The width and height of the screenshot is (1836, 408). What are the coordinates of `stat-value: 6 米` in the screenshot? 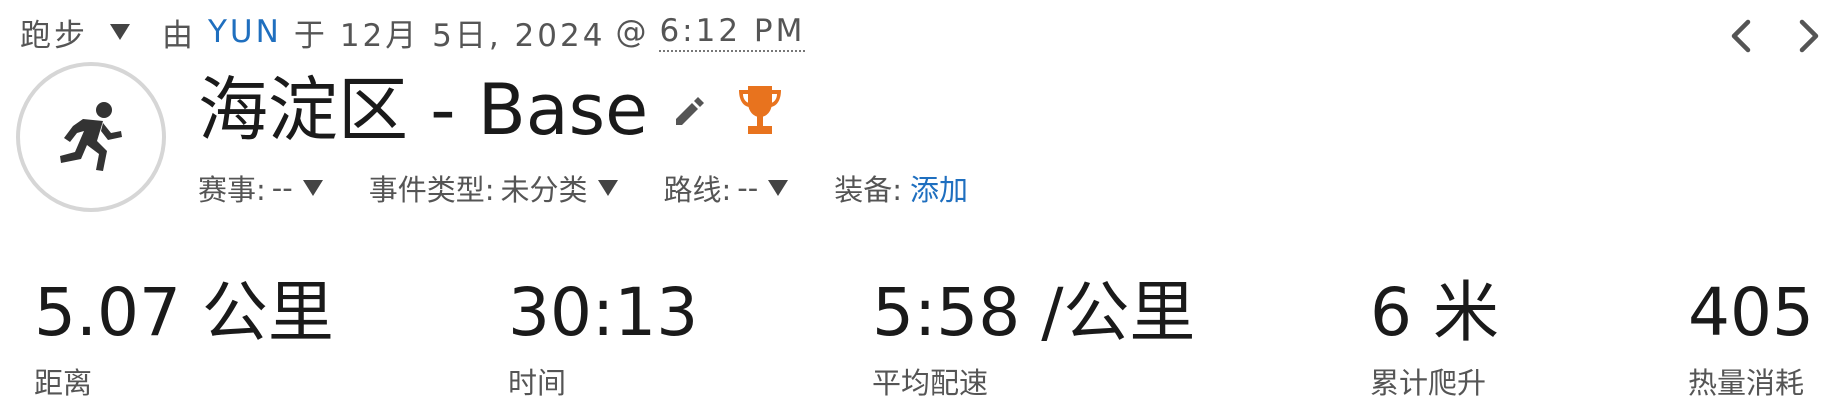 It's located at (1434, 312).